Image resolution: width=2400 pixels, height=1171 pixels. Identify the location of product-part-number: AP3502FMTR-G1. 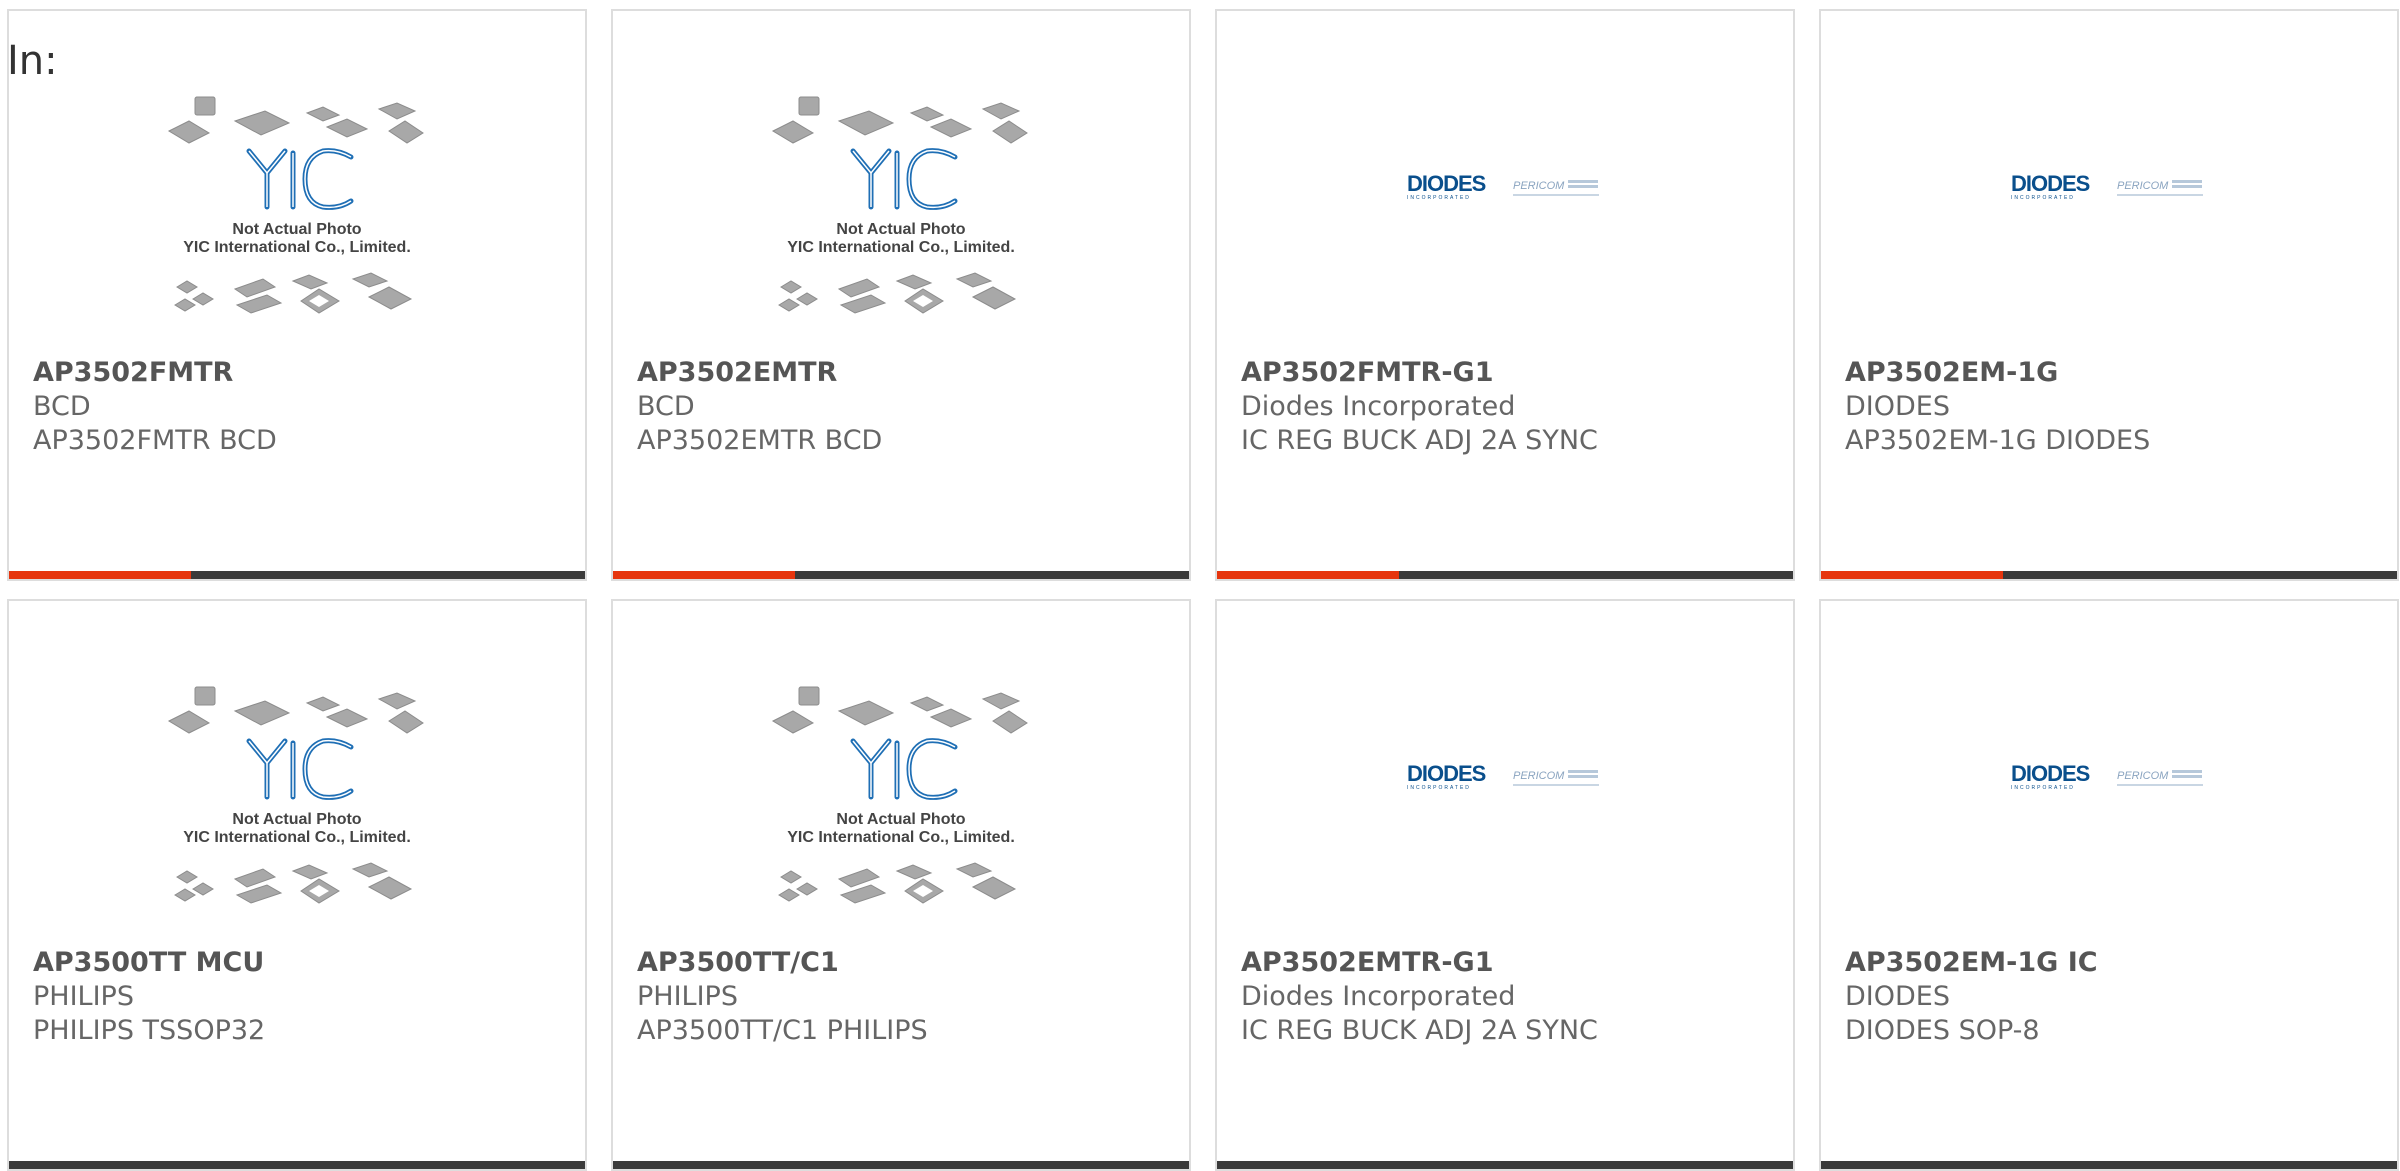
(1512, 373).